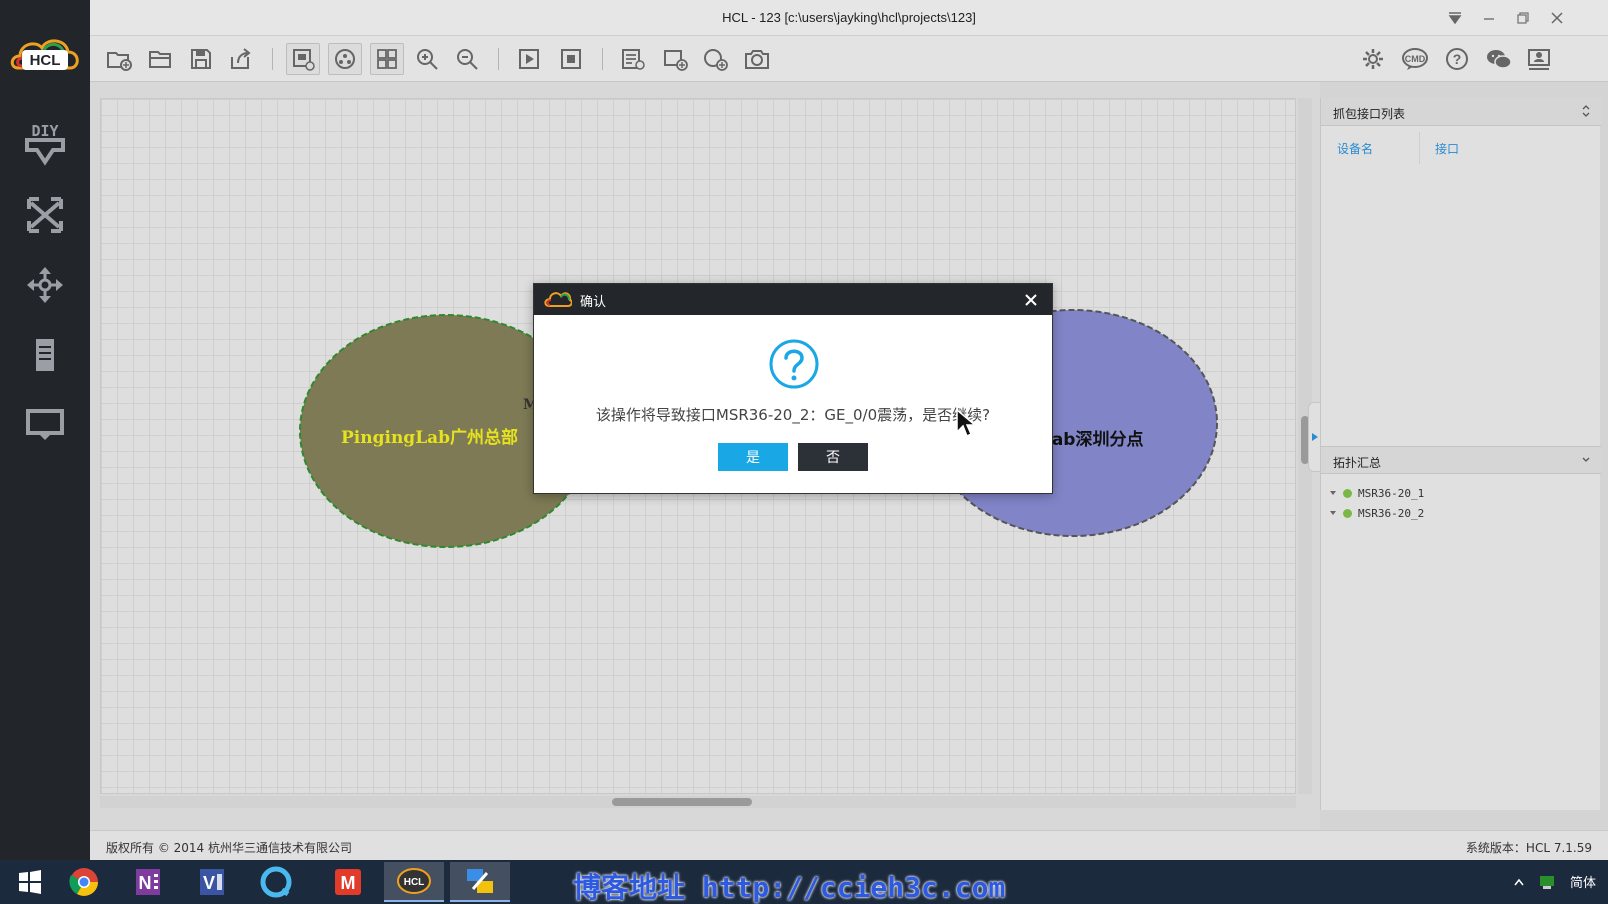  Describe the element at coordinates (1489, 18) in the screenshot. I see `minimize-button` at that location.